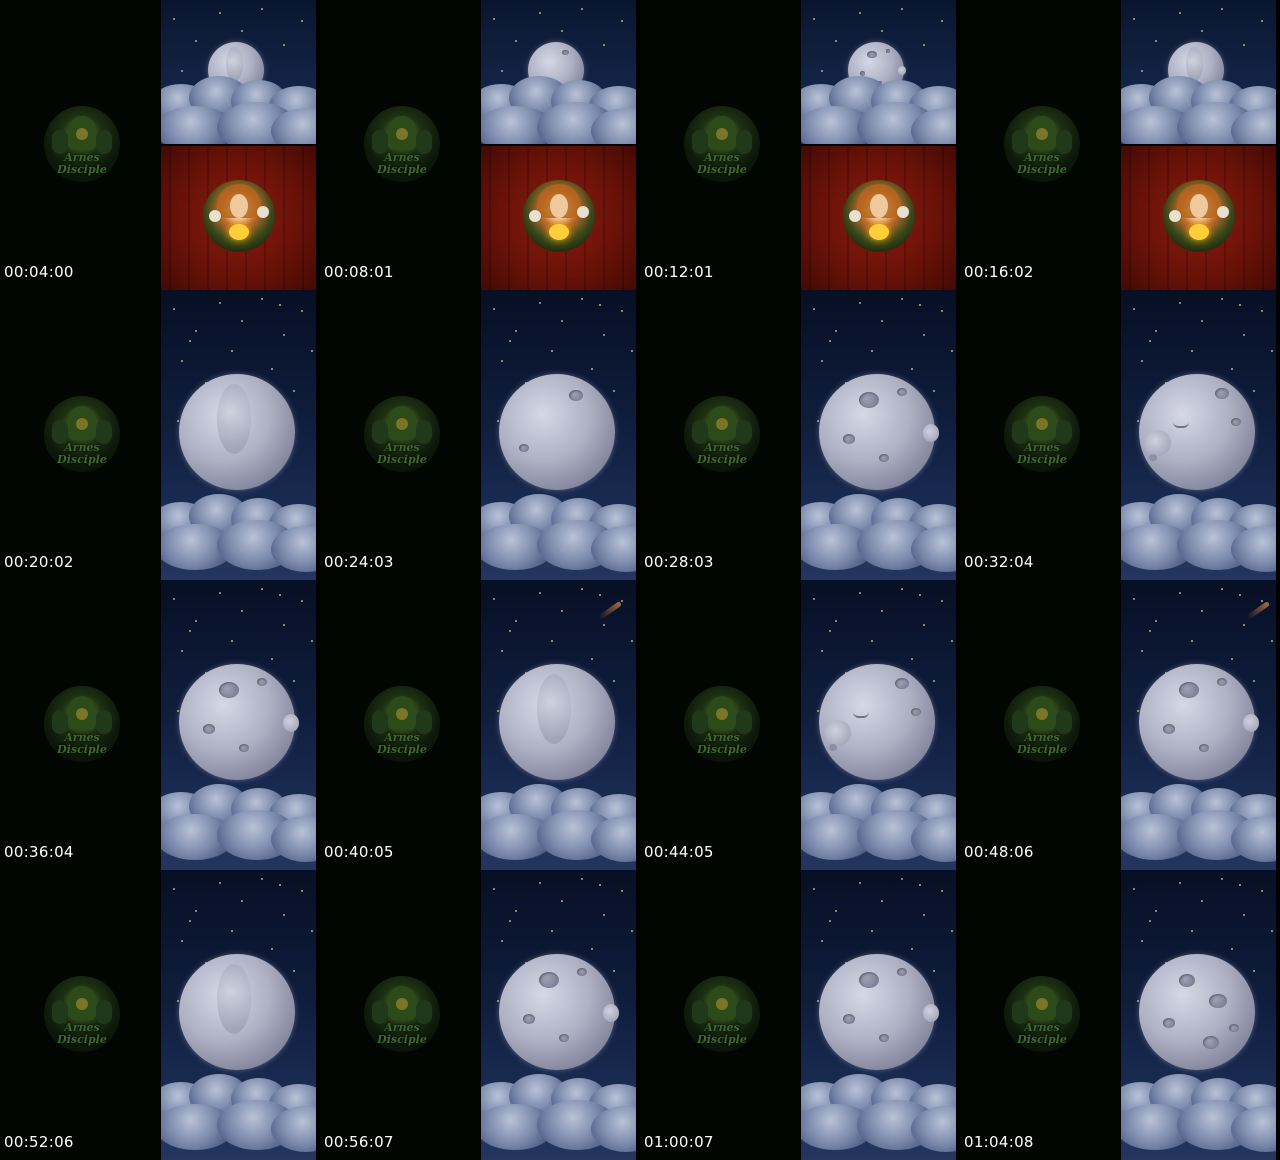 The image size is (1280, 1160). What do you see at coordinates (39, 272) in the screenshot?
I see `timestamp: 00:04:00` at bounding box center [39, 272].